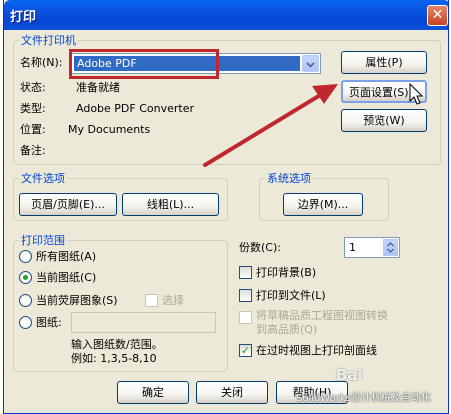  Describe the element at coordinates (289, 178) in the screenshot. I see `system-options-group-title: 系统选项` at that location.